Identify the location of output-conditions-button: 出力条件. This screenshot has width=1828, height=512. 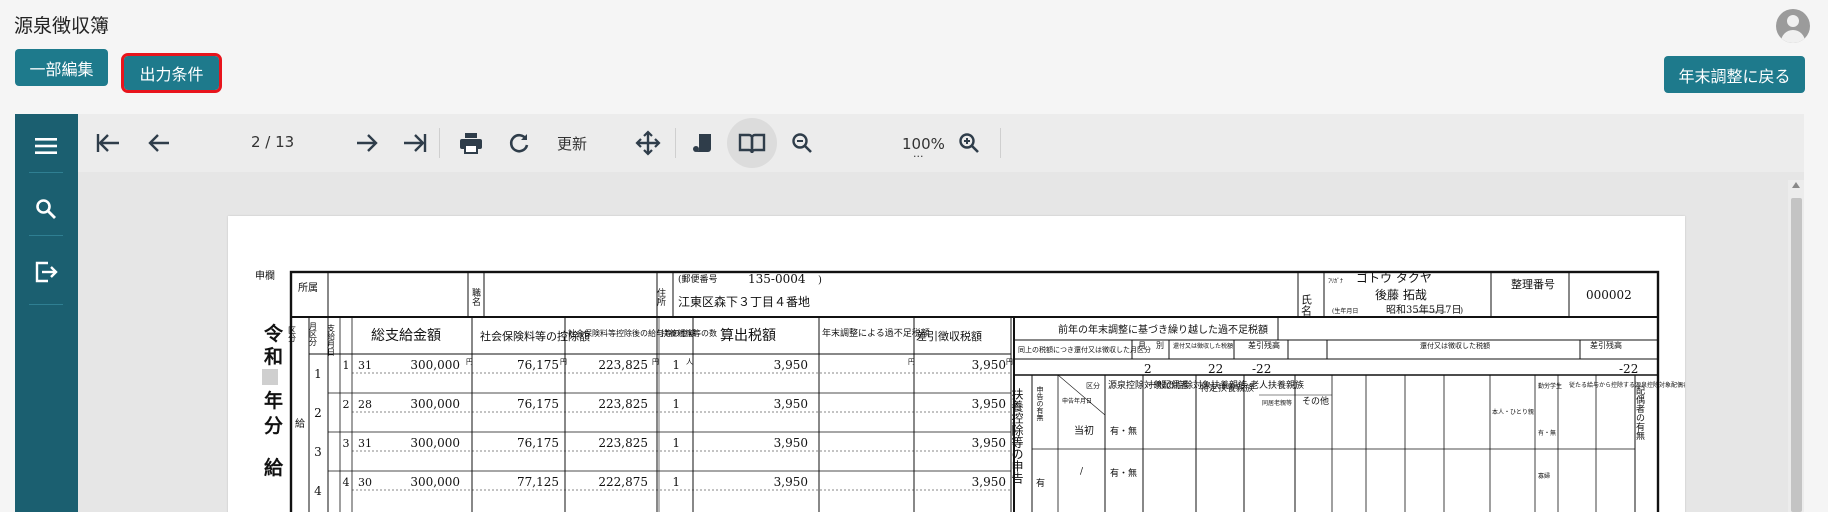
(171, 73).